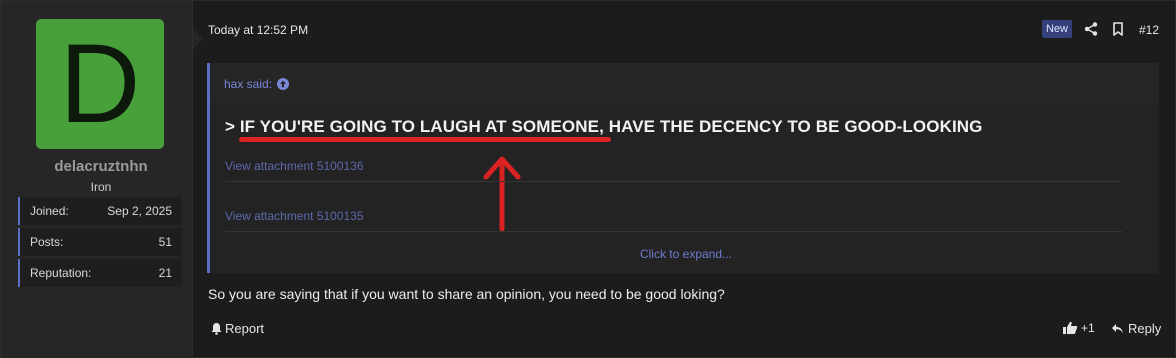 The width and height of the screenshot is (1176, 358). I want to click on attachment-link: View attachment 5100135, so click(294, 216).